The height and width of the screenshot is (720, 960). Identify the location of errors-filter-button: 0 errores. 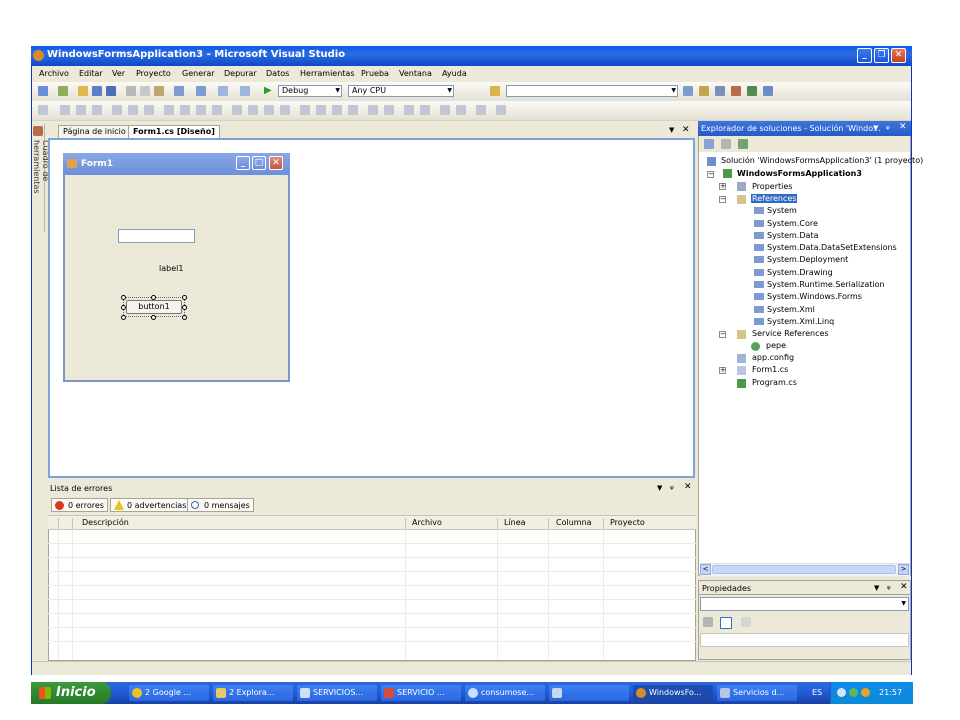
(79, 505).